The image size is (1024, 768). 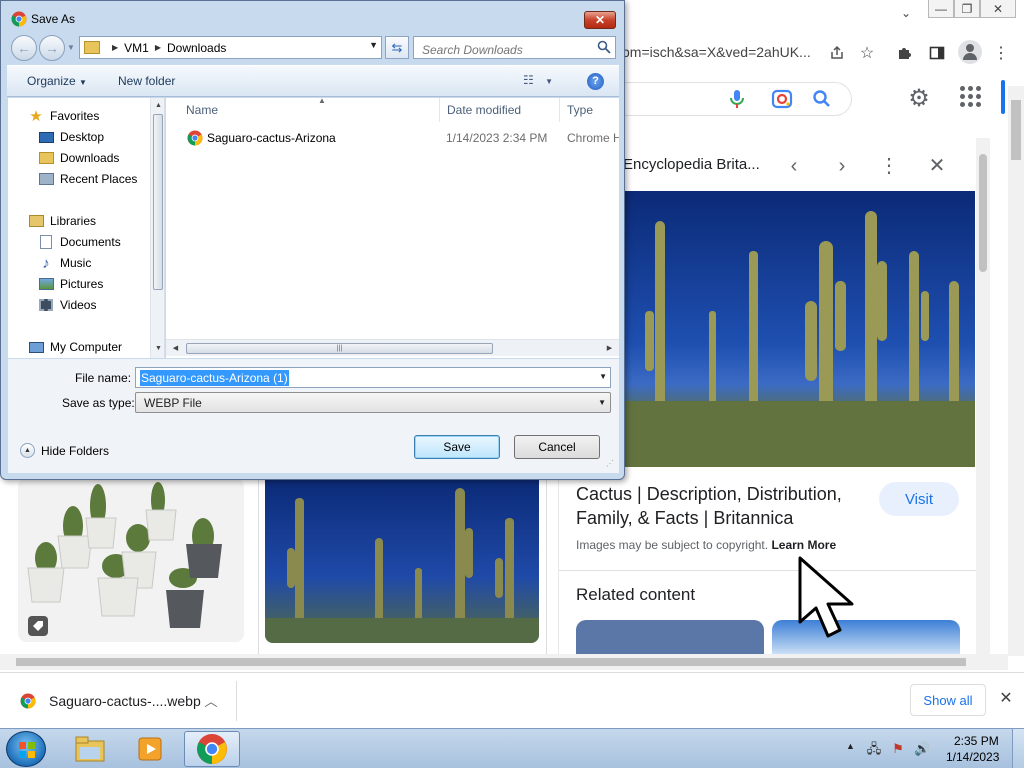 What do you see at coordinates (373, 402) in the screenshot?
I see `save-as-type-select: WEBP File ▼` at bounding box center [373, 402].